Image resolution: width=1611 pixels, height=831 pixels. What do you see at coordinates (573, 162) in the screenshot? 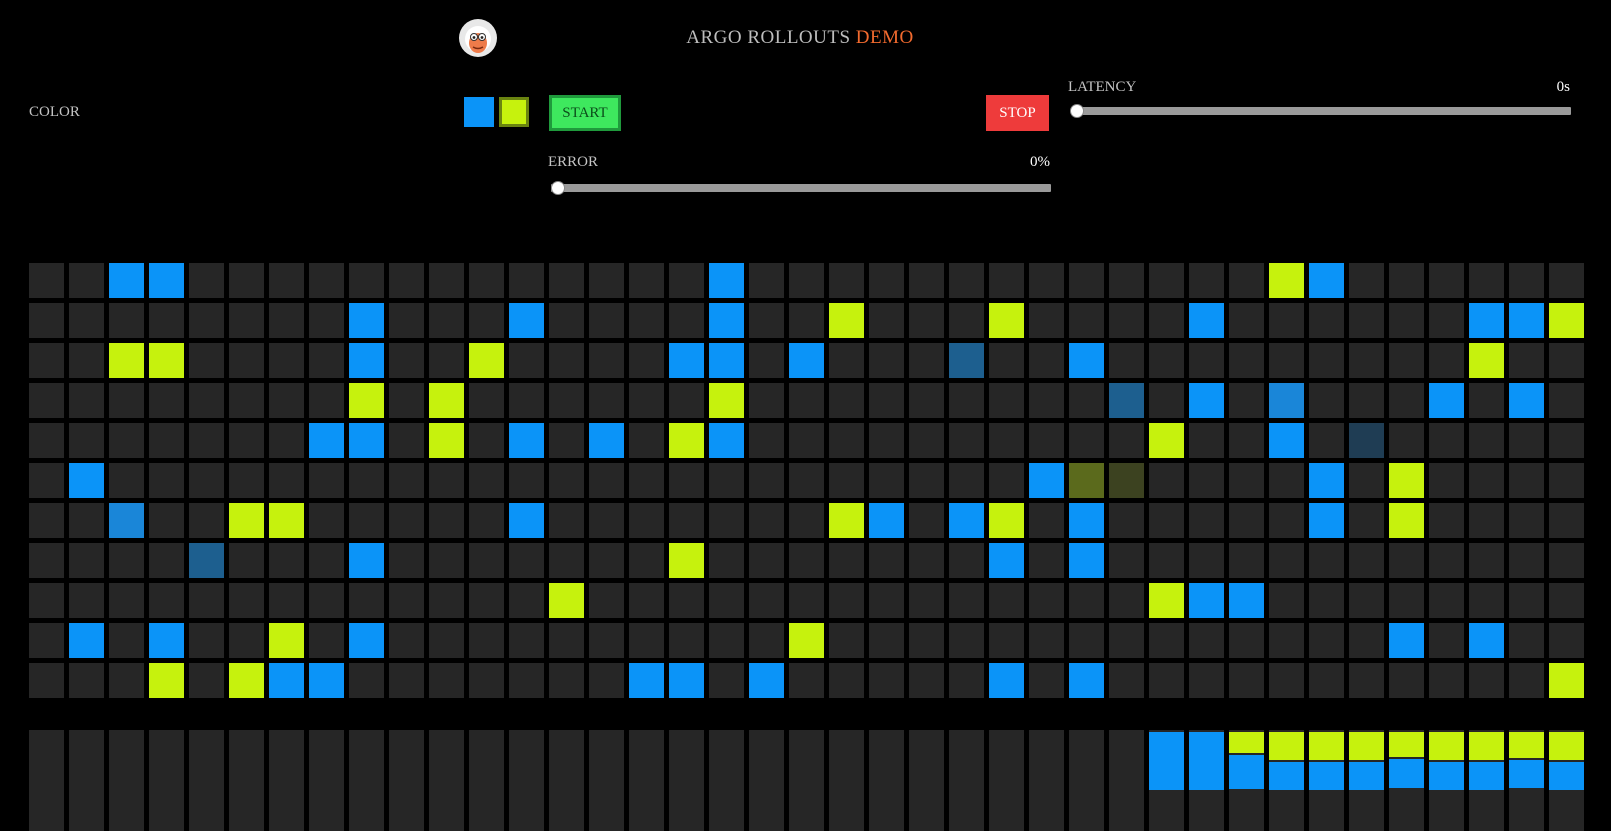
I see `error-label: ERROR` at bounding box center [573, 162].